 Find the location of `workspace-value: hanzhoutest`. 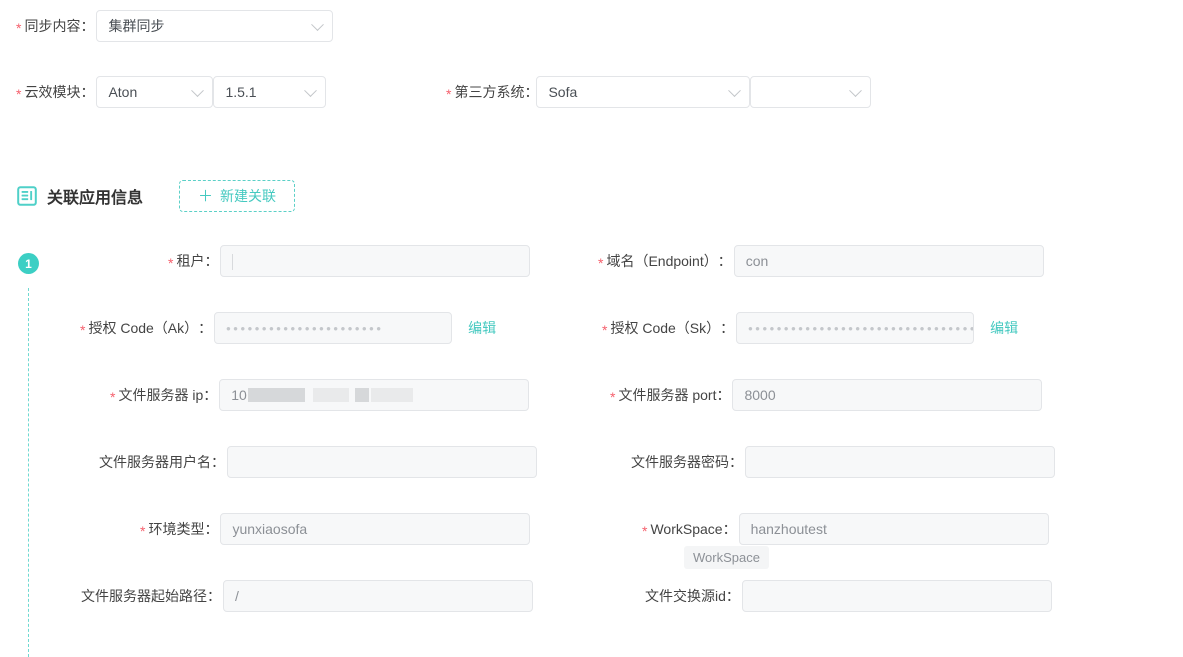

workspace-value: hanzhoutest is located at coordinates (788, 529).